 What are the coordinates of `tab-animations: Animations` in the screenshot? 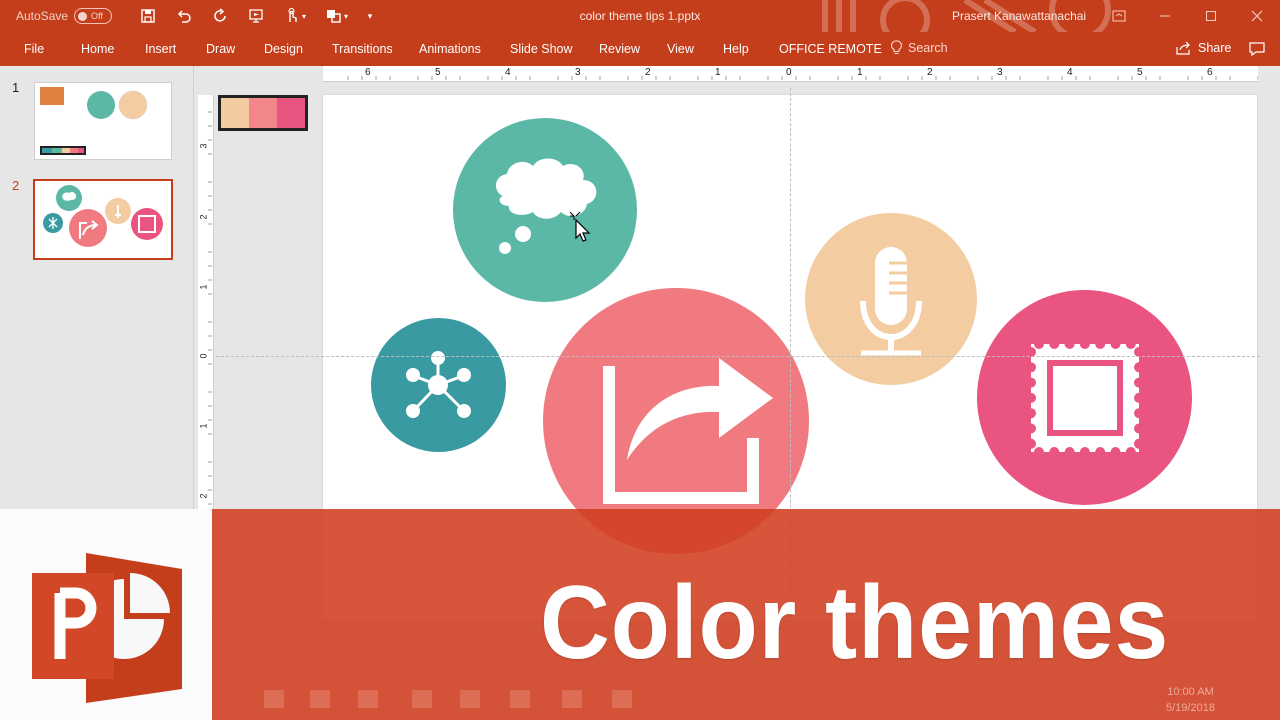 It's located at (450, 49).